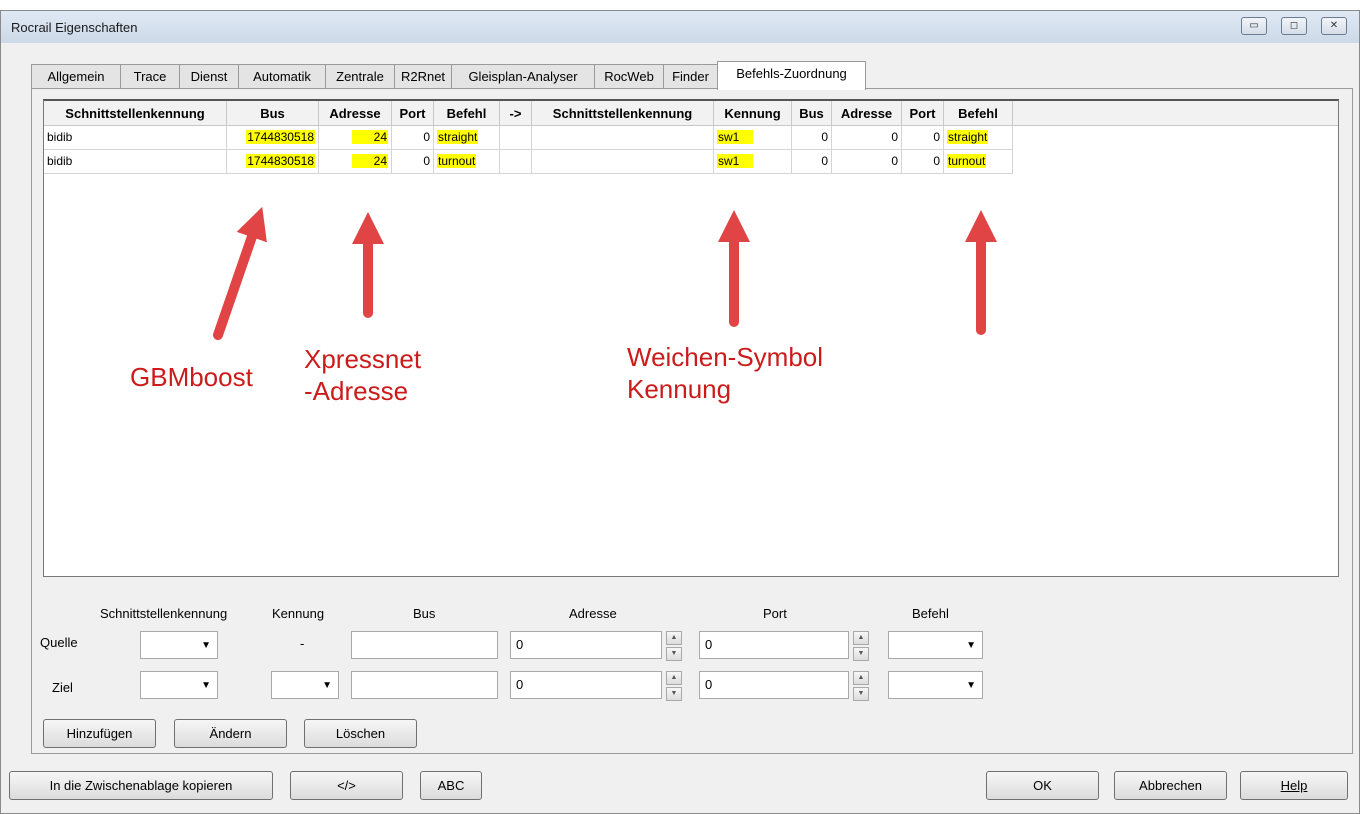  I want to click on tab-befehls-zuordnung: Befehls-Zuordnung, so click(791, 75).